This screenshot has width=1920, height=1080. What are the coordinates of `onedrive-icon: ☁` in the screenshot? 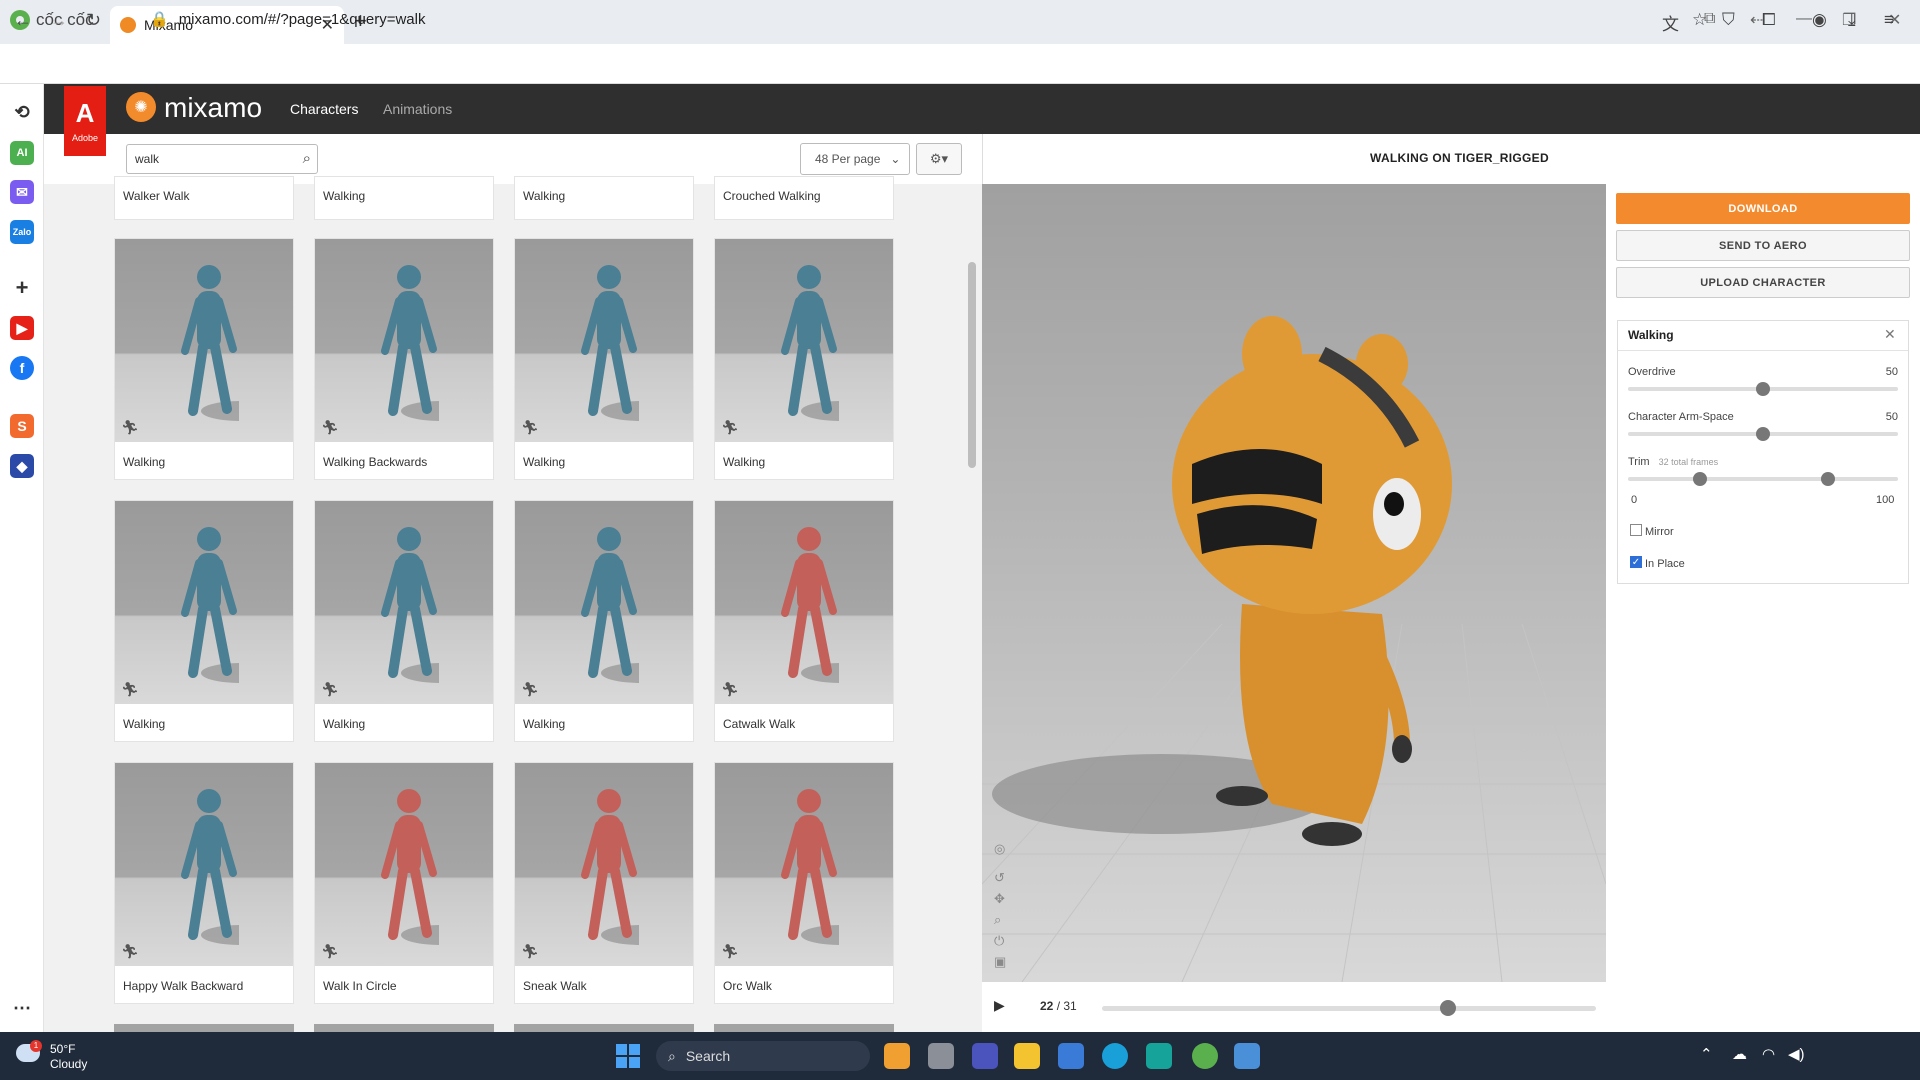 It's located at (1739, 1054).